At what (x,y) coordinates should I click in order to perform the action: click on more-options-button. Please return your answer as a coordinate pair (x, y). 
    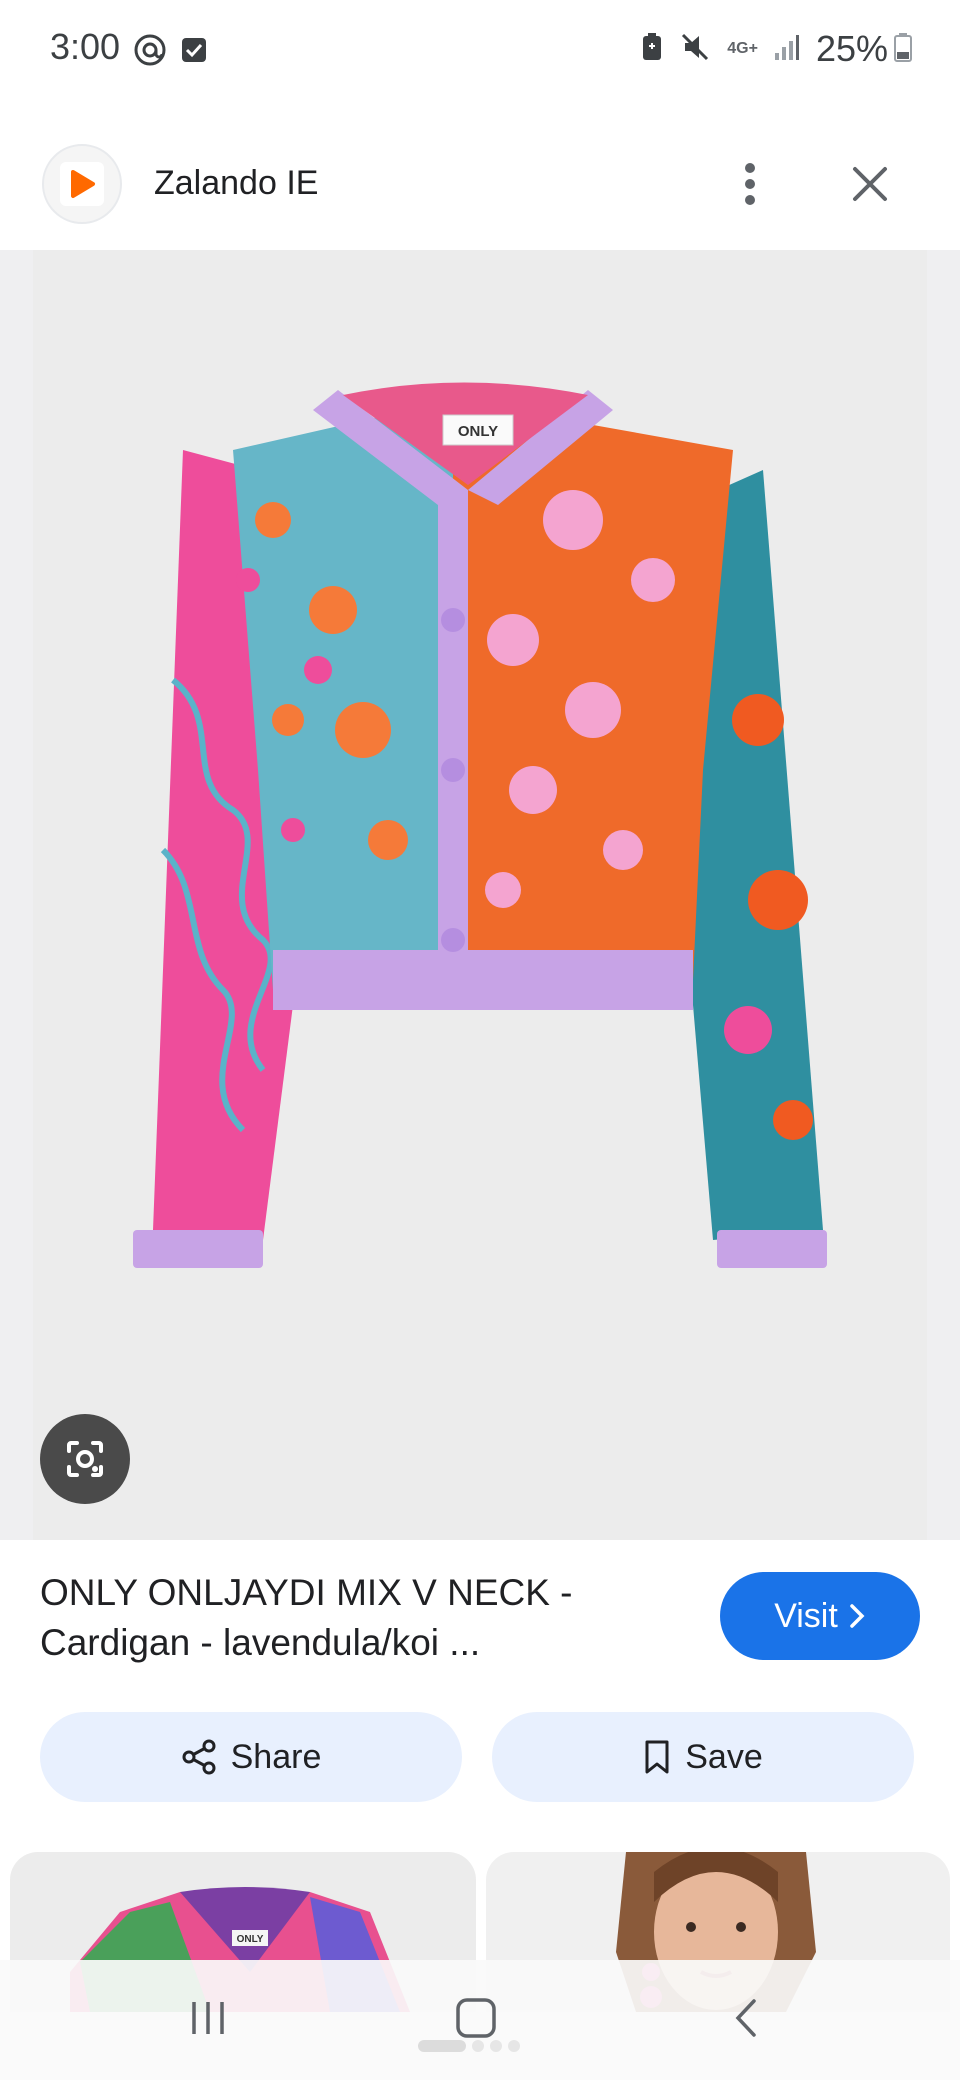
    Looking at the image, I should click on (750, 184).